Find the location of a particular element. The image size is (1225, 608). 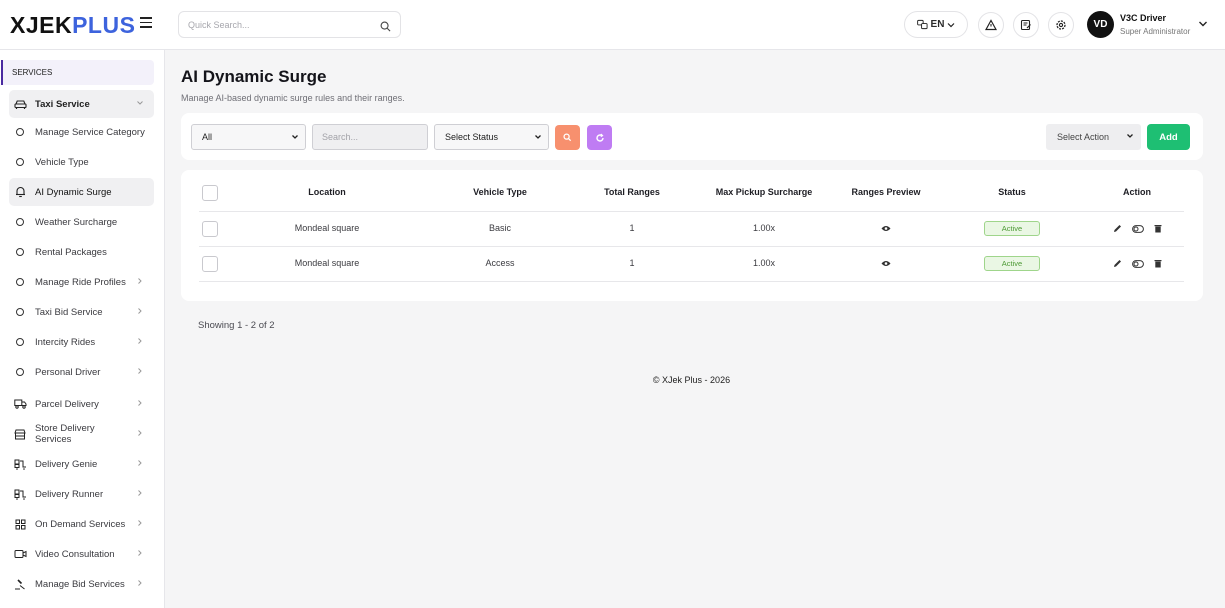

cell-location: Mondeal square is located at coordinates (327, 228).